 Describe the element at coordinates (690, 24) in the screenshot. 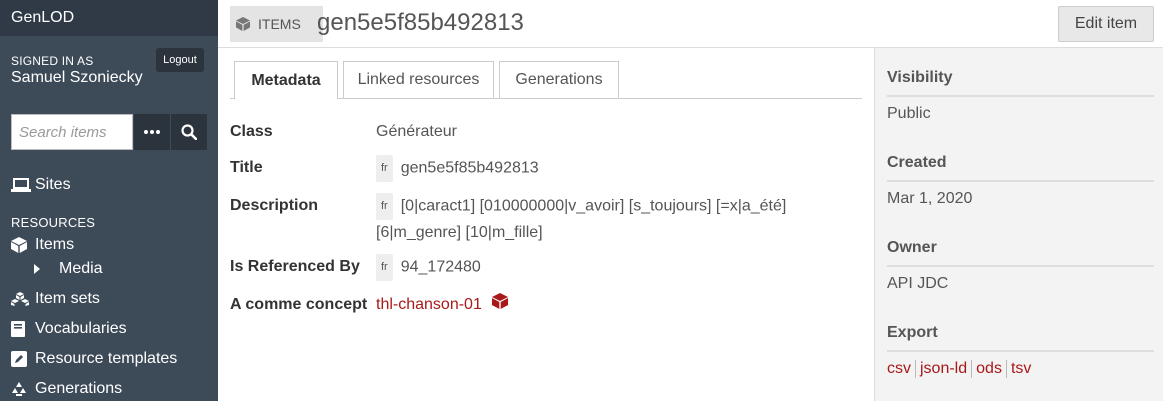

I see `page-header: ITEMS gen5e5f85b492813 Edit item` at that location.